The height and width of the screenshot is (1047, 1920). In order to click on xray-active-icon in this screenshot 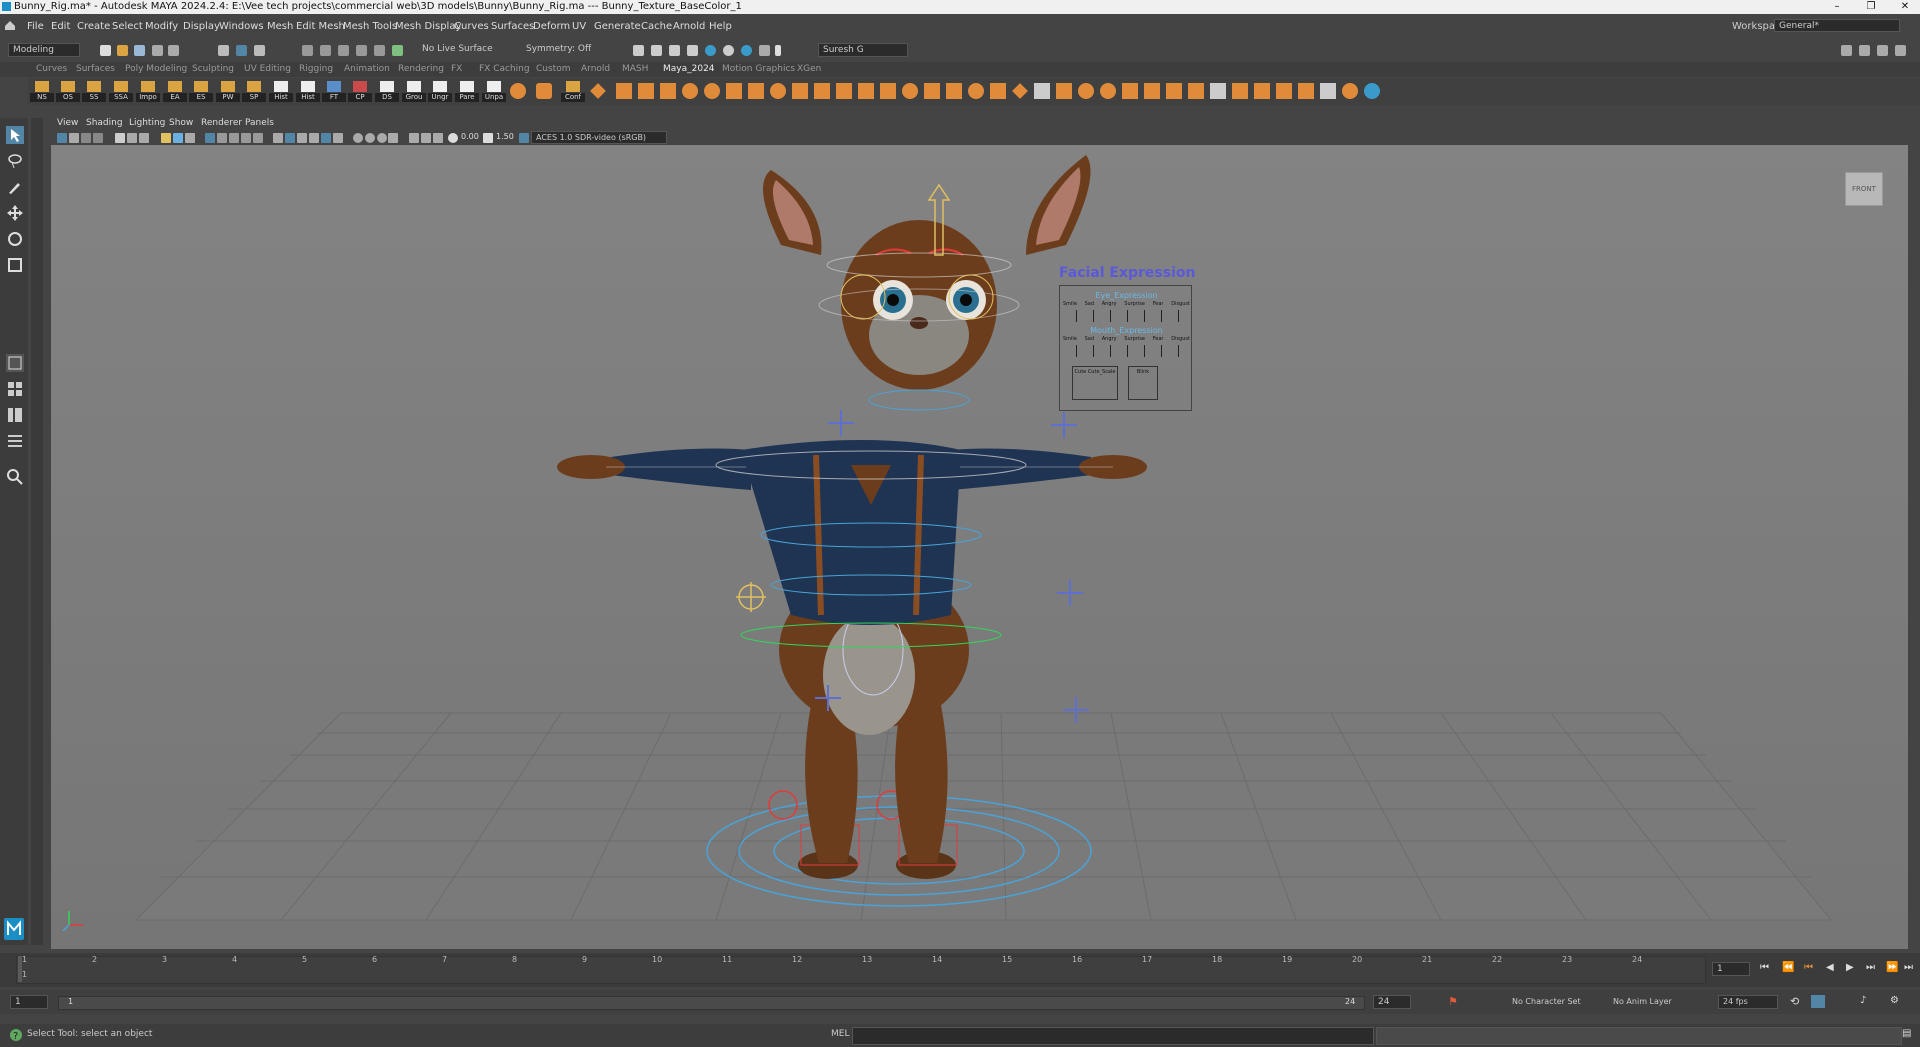, I will do `click(438, 138)`.